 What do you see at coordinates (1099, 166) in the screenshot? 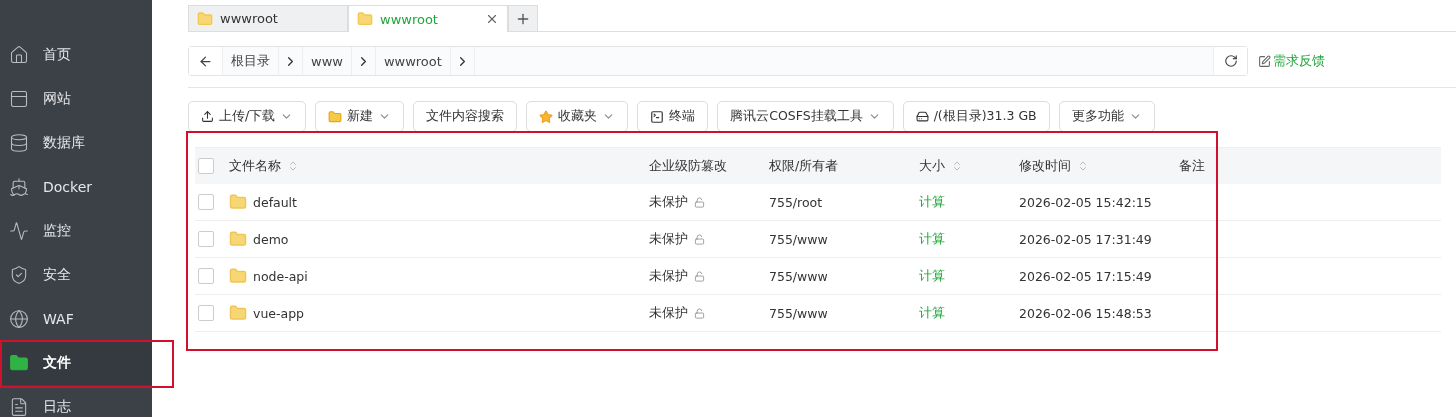
I see `column-header: 修改时间` at bounding box center [1099, 166].